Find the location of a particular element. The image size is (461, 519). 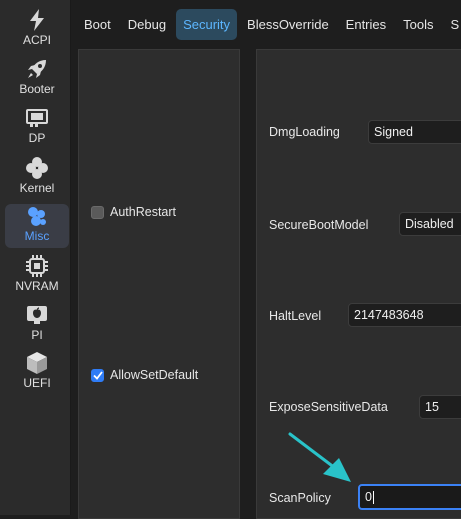

tab-bless-override: BlessOverride is located at coordinates (288, 24).